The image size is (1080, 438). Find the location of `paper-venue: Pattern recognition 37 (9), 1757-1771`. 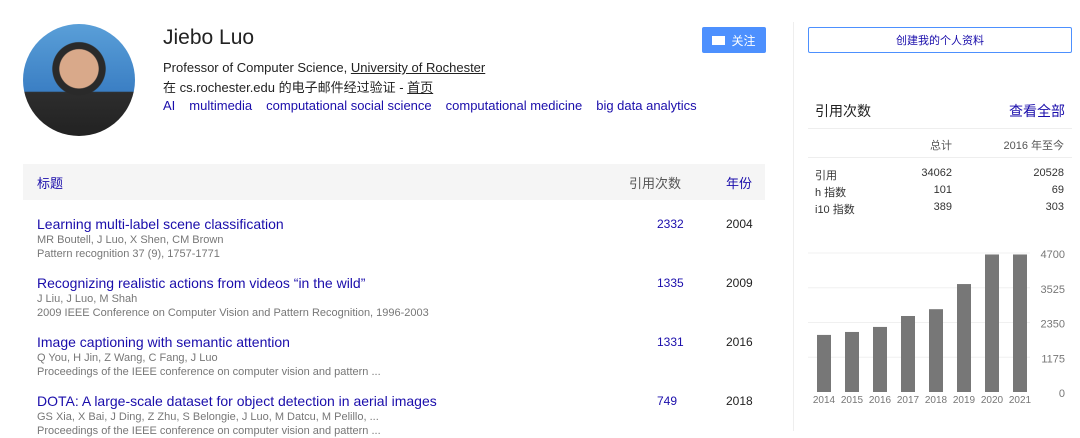

paper-venue: Pattern recognition 37 (9), 1757-1771 is located at coordinates (128, 254).